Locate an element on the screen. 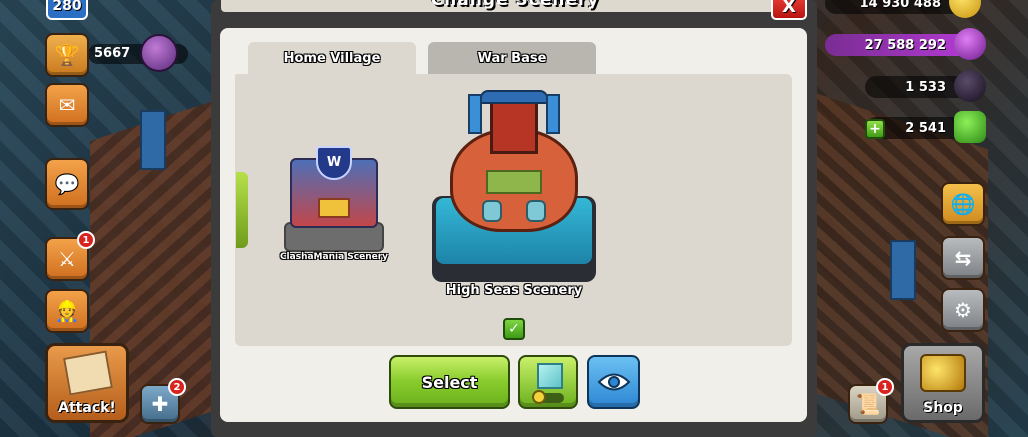  builder-base-button: ✚ 2 is located at coordinates (163, 401).